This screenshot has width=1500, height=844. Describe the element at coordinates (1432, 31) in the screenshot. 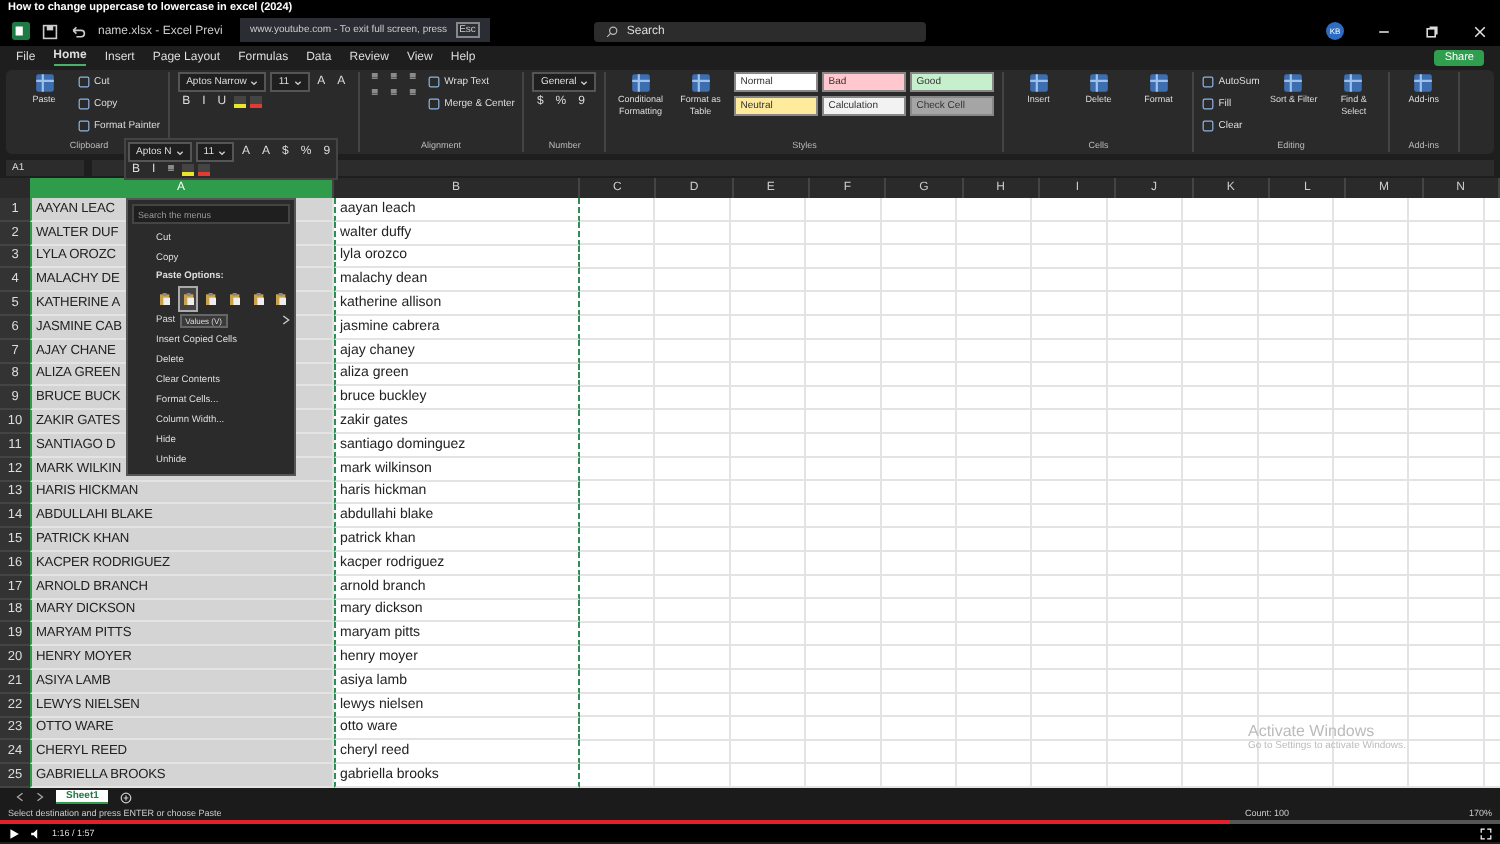

I see `restore-icon` at that location.